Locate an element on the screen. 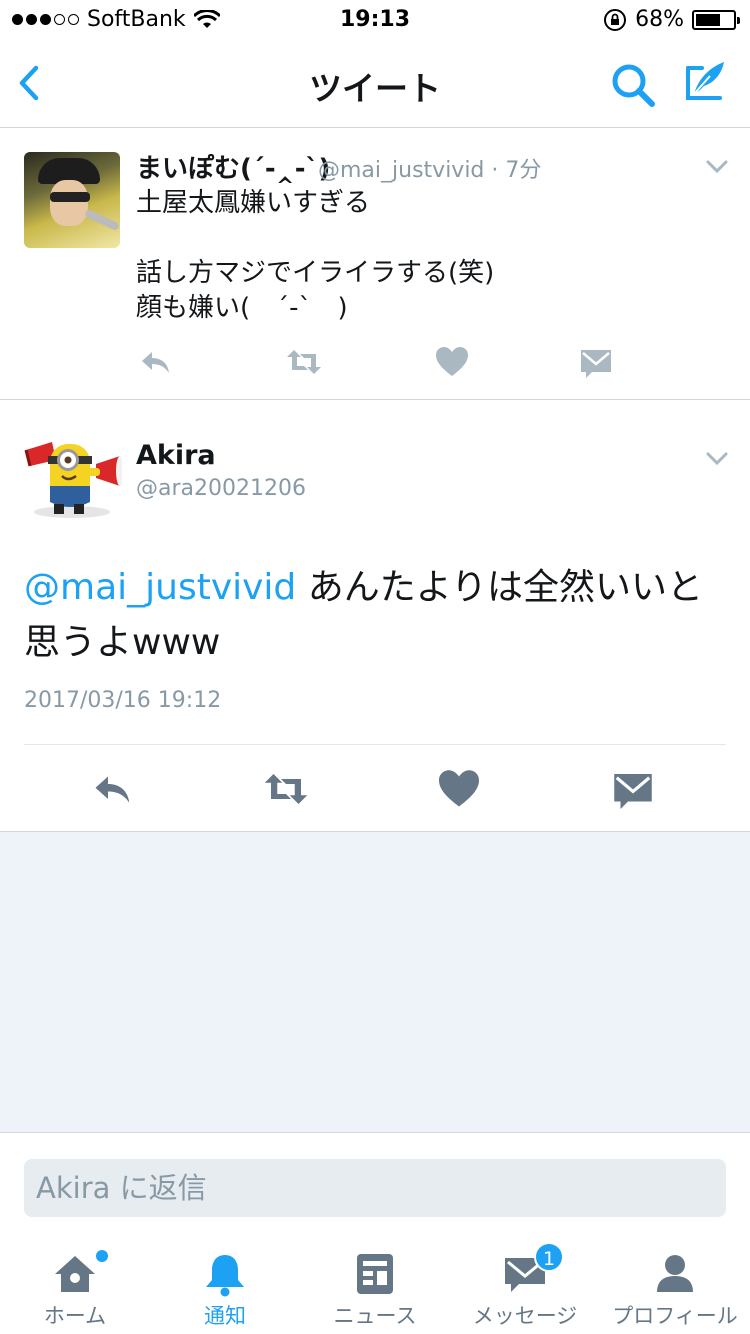 This screenshot has width=750, height=1334. message-badge: 1 is located at coordinates (549, 1257).